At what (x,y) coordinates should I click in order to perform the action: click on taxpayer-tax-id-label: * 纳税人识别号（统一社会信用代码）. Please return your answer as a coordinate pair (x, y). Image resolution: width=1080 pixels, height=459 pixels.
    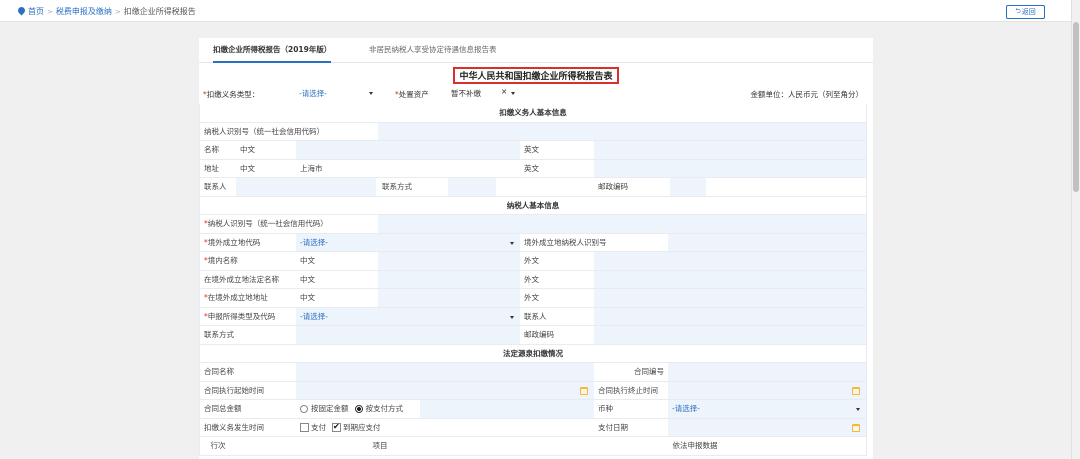
    Looking at the image, I should click on (266, 224).